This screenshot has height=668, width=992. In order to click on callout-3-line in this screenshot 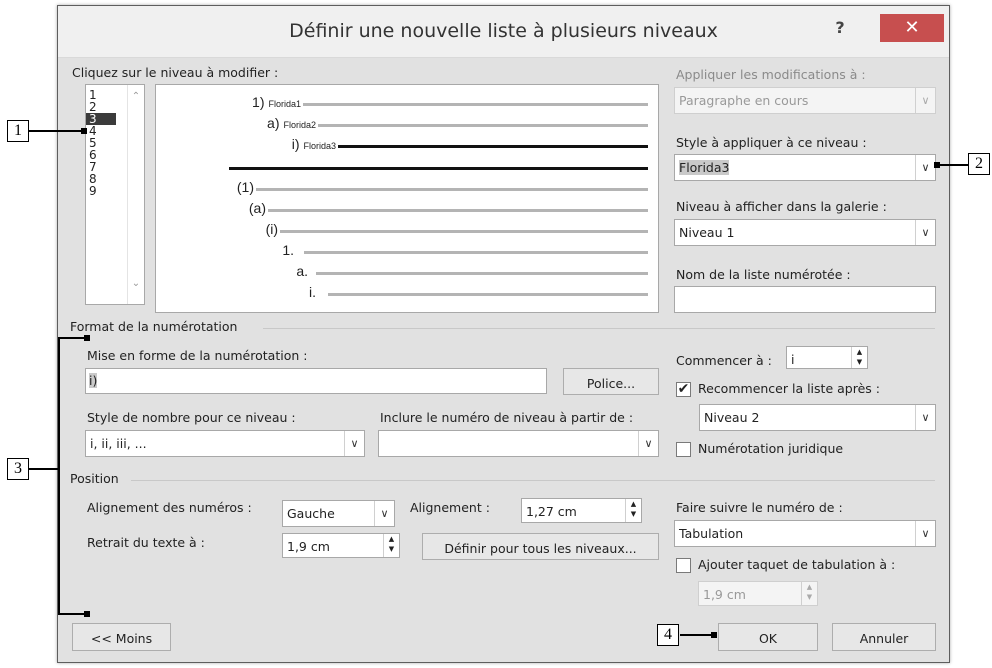, I will do `click(44, 469)`.